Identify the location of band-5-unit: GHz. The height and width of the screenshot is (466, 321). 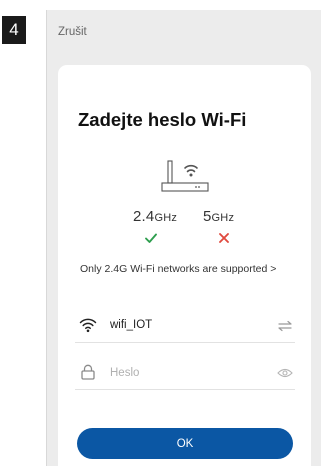
(223, 218).